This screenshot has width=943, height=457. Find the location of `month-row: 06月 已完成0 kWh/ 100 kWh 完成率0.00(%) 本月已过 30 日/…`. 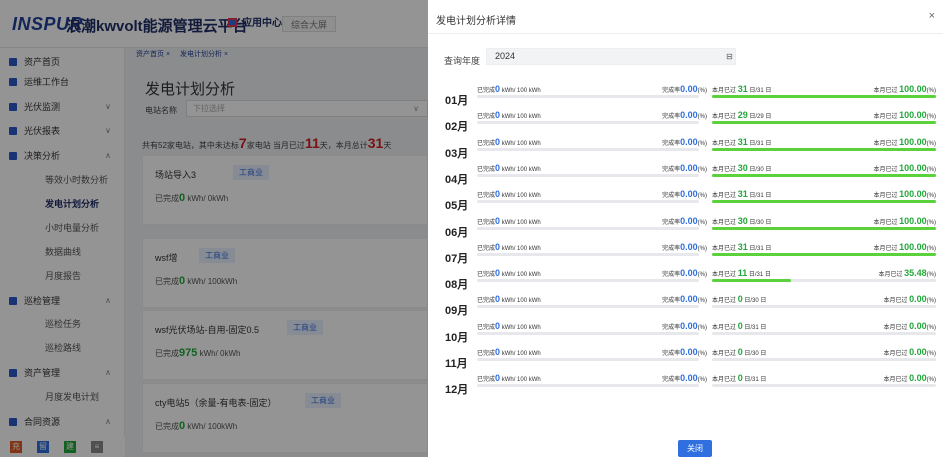

month-row: 06月 已完成0 kWh/ 100 kWh 完成率0.00(%) 本月已过 30 日/… is located at coordinates (685, 229).